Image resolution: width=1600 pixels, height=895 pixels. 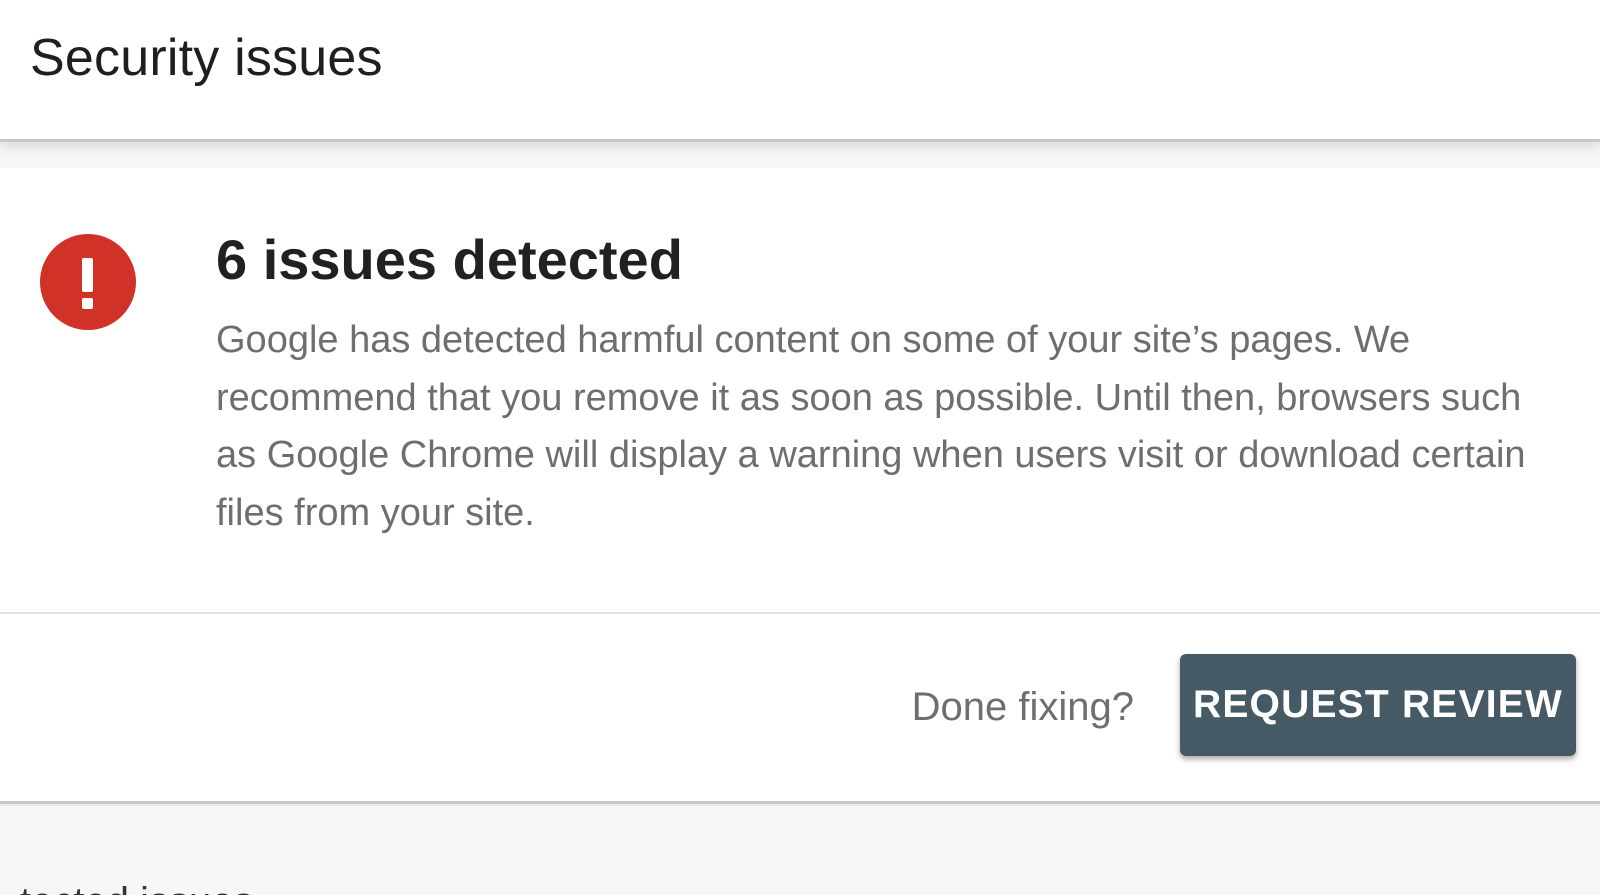 I want to click on error-circle-icon, so click(x=88, y=282).